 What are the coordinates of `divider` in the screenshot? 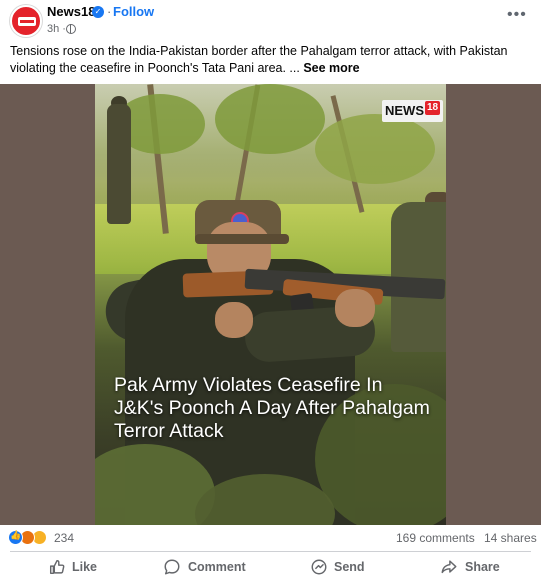 It's located at (270, 551).